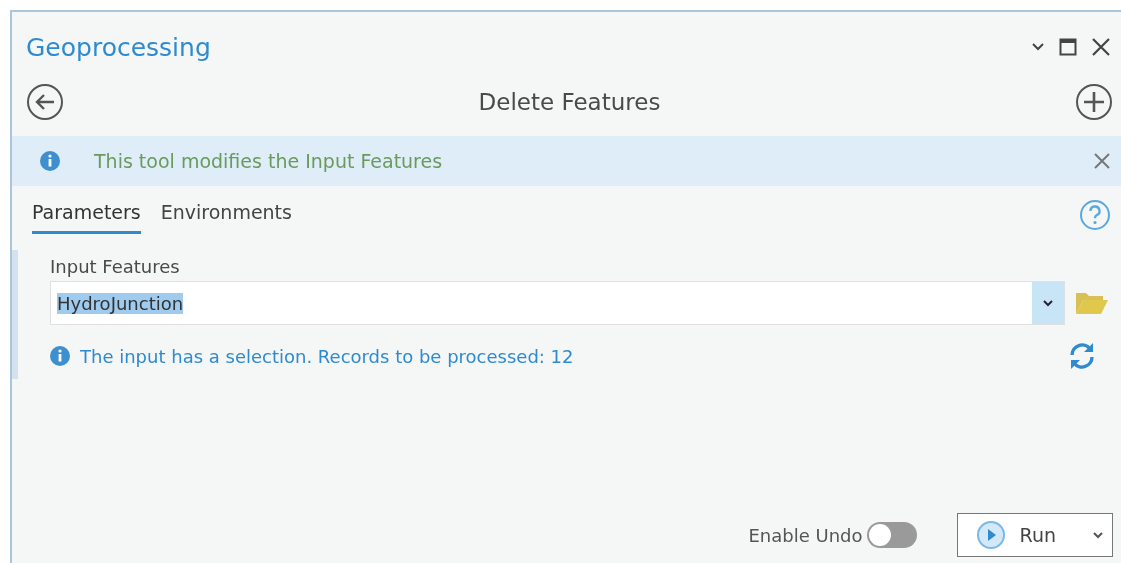 The height and width of the screenshot is (563, 1121). Describe the element at coordinates (86, 215) in the screenshot. I see `tab: Parameters` at that location.